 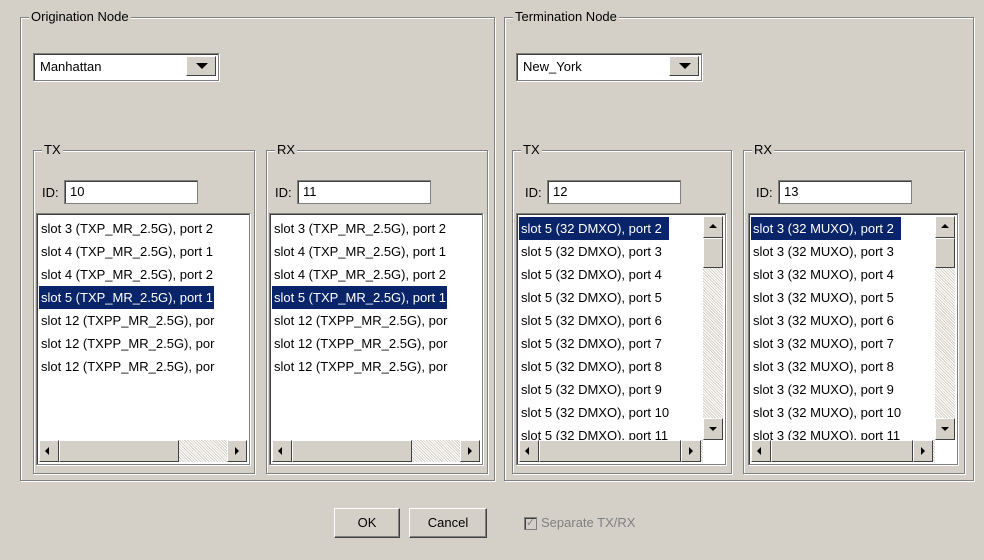 I want to click on list-item: slot 5 (32 DMXO), port 4, so click(x=594, y=274).